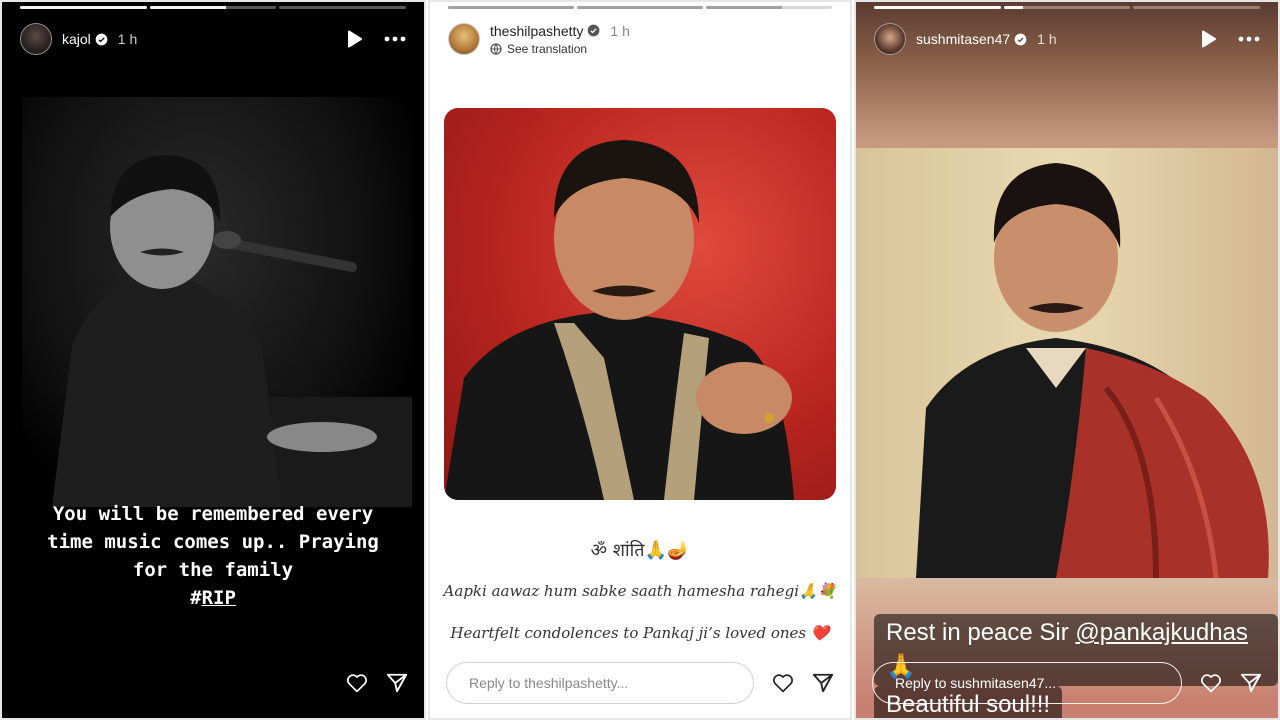  What do you see at coordinates (963, 39) in the screenshot?
I see `username: sushmitasen47` at bounding box center [963, 39].